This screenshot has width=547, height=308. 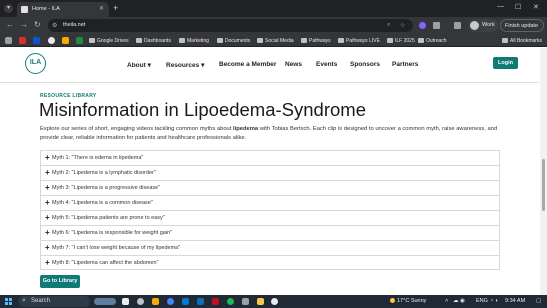 What do you see at coordinates (74, 25) in the screenshot?
I see `url-text: theila.net` at bounding box center [74, 25].